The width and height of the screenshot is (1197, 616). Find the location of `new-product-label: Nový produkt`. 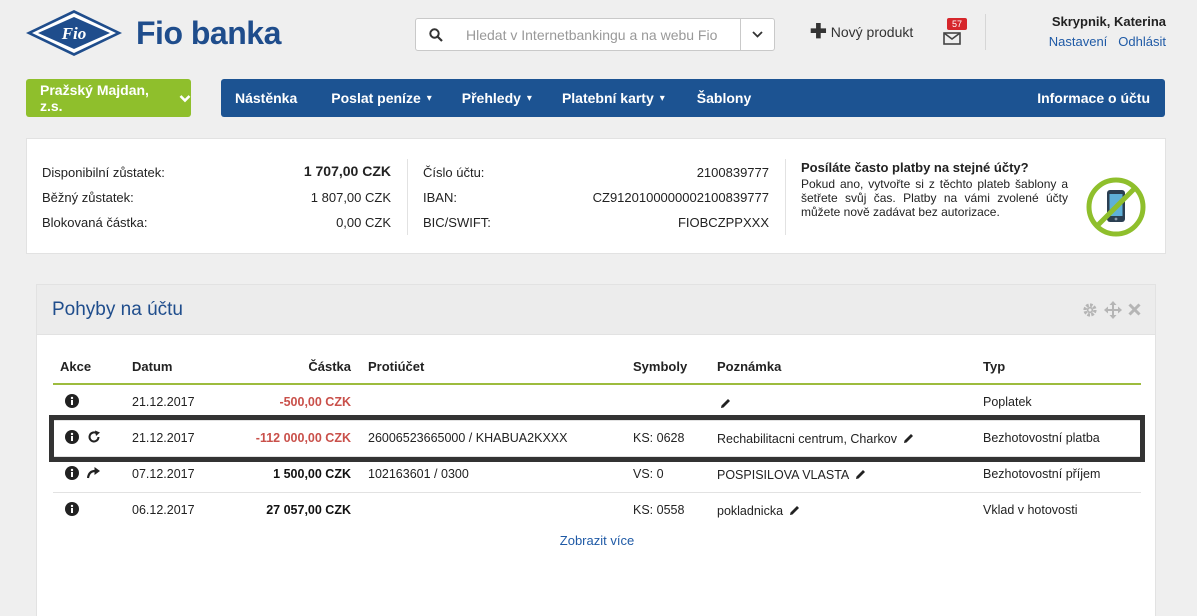

new-product-label: Nový produkt is located at coordinates (872, 32).